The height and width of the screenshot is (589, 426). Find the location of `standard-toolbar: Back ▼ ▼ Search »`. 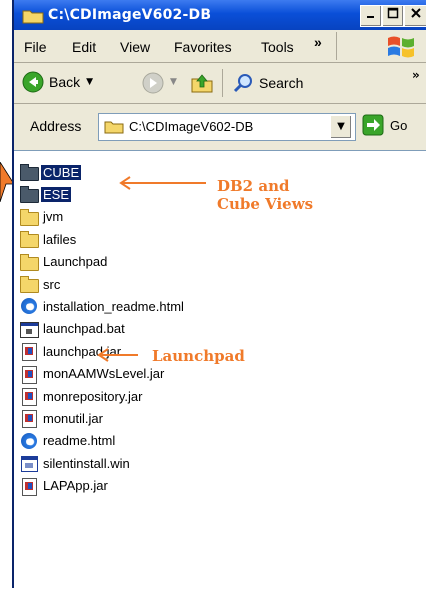

standard-toolbar: Back ▼ ▼ Search » is located at coordinates (220, 83).